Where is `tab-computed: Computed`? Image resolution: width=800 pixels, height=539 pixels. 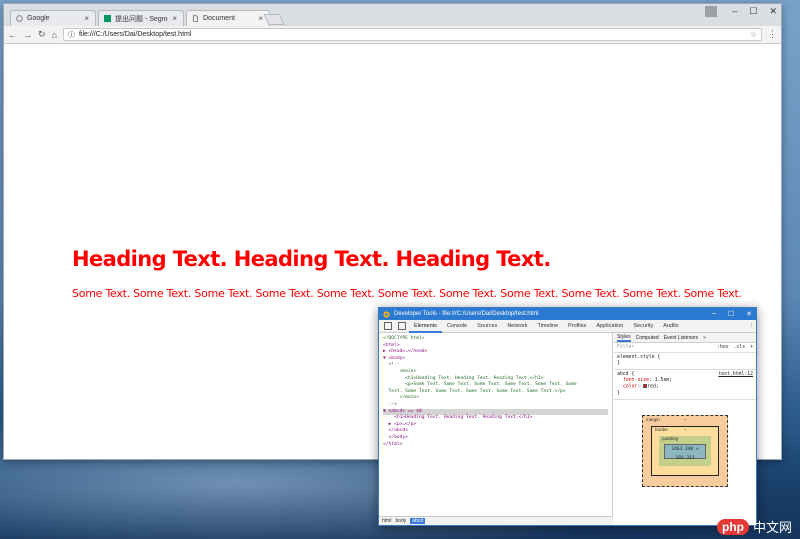
tab-computed: Computed is located at coordinates (647, 338).